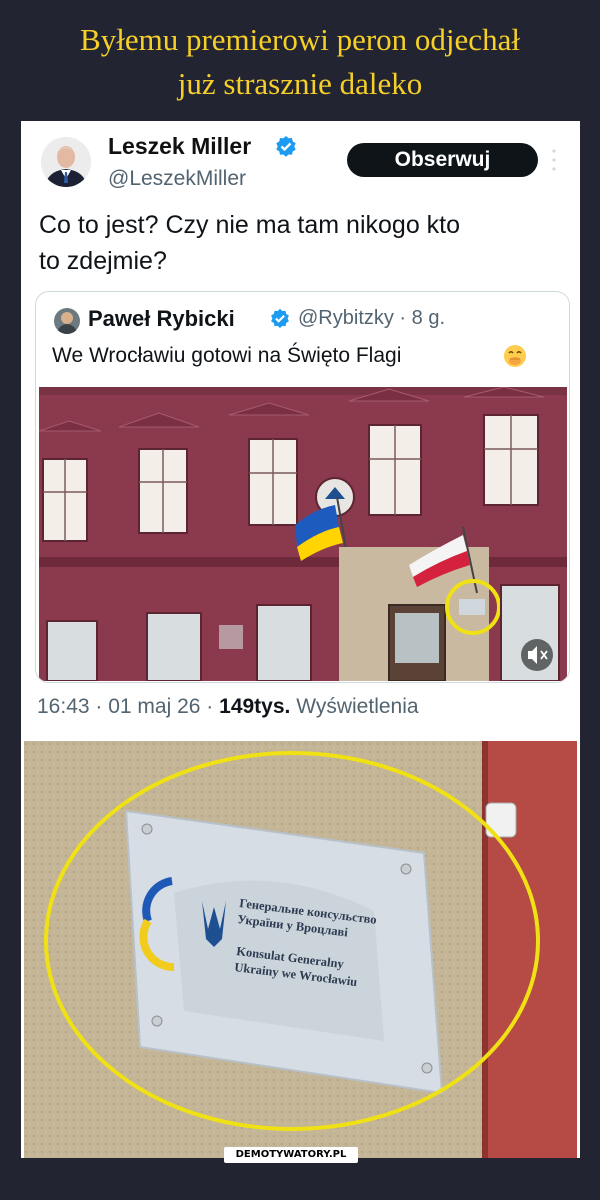  What do you see at coordinates (300, 83) in the screenshot?
I see `meme-title-line-2: już strasznie daleko` at bounding box center [300, 83].